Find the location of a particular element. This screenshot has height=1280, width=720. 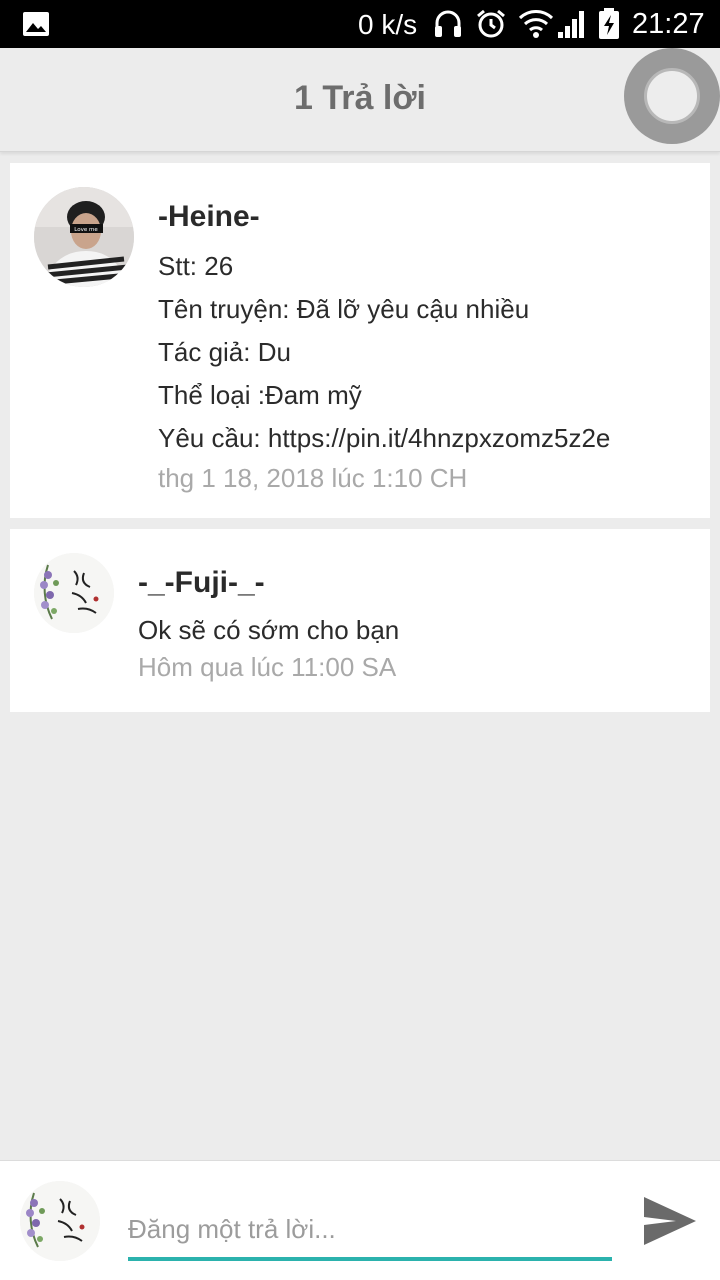

image-icon is located at coordinates (36, 24).